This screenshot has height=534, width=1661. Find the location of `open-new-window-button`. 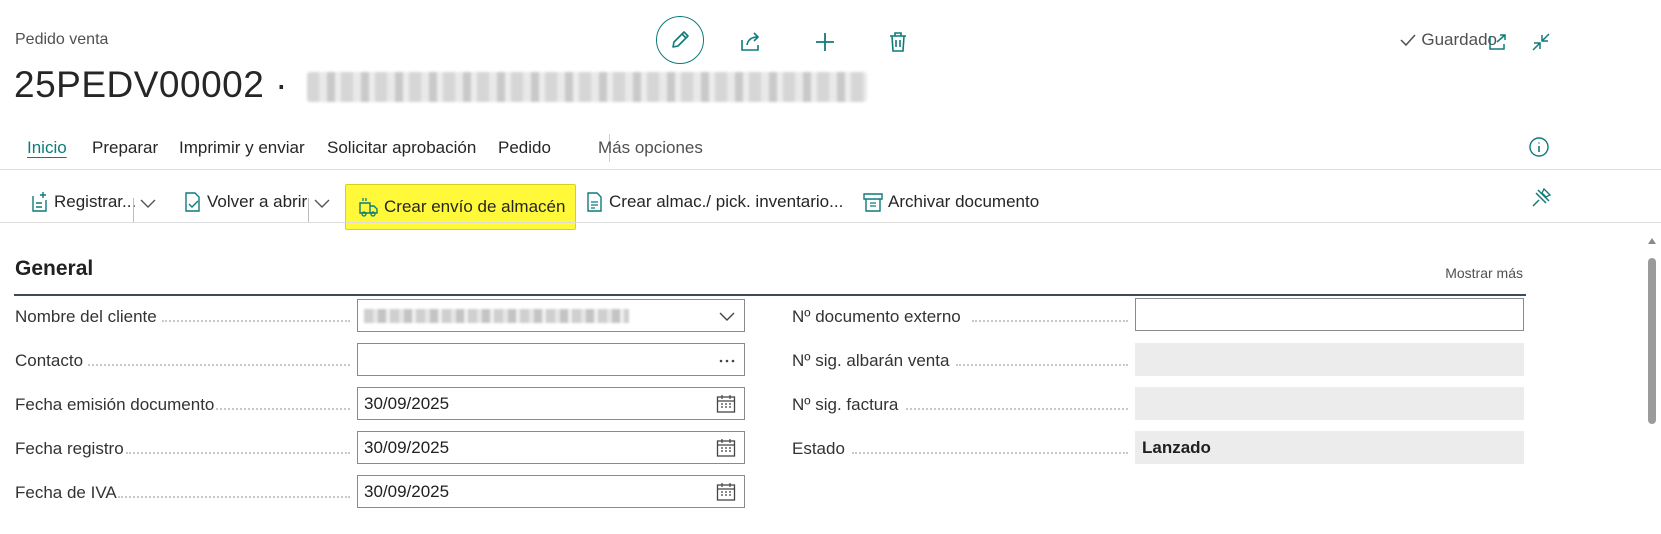

open-new-window-button is located at coordinates (1498, 42).